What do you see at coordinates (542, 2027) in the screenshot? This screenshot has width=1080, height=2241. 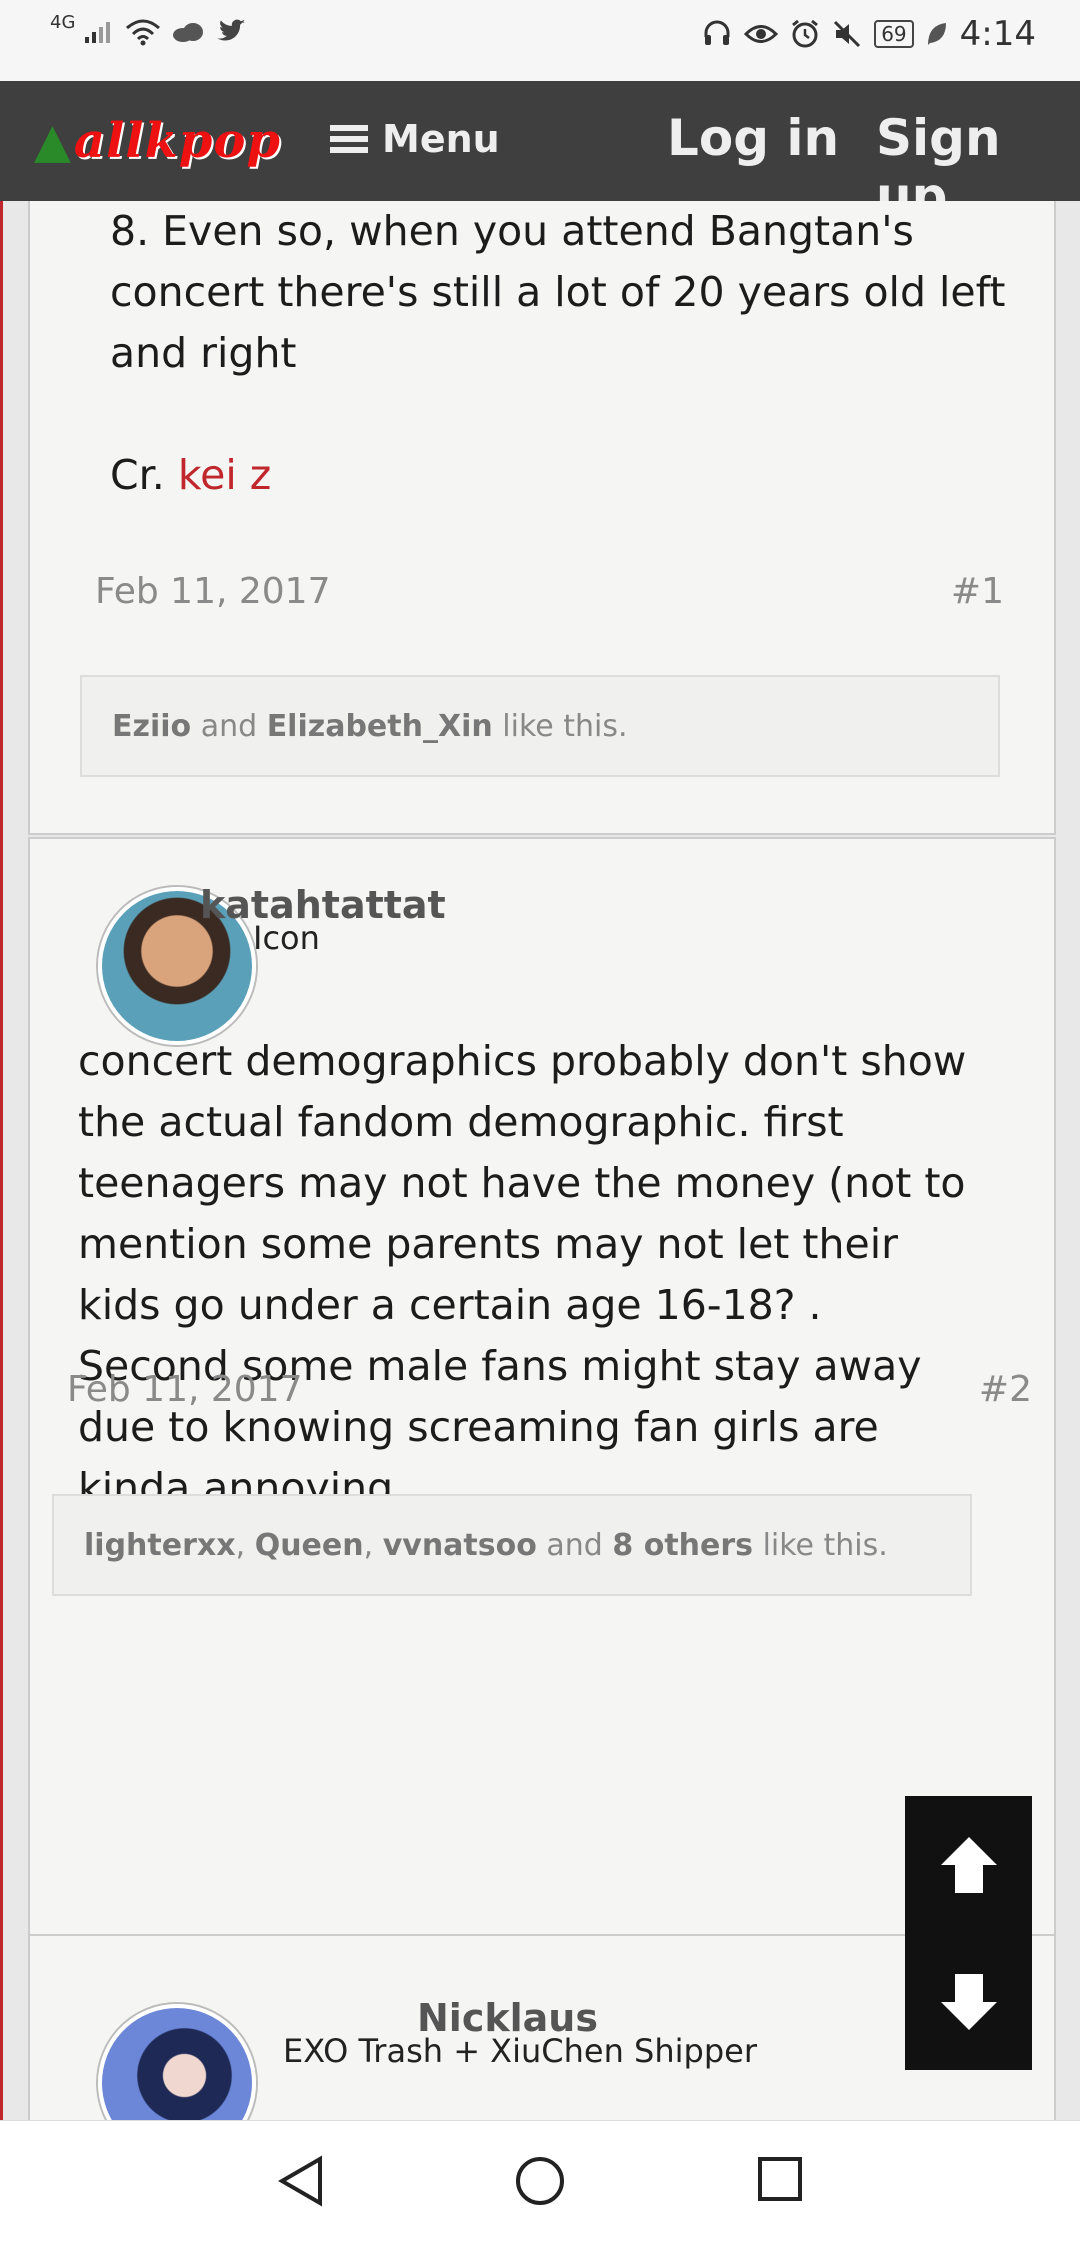 I see `post-3: Nicklaus EXO Trash + XiuChen Shipper` at bounding box center [542, 2027].